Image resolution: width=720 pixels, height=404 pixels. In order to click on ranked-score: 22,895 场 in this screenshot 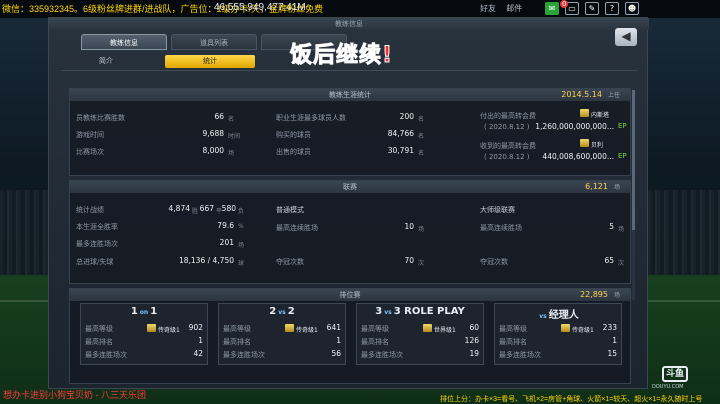, I will do `click(599, 294)`.